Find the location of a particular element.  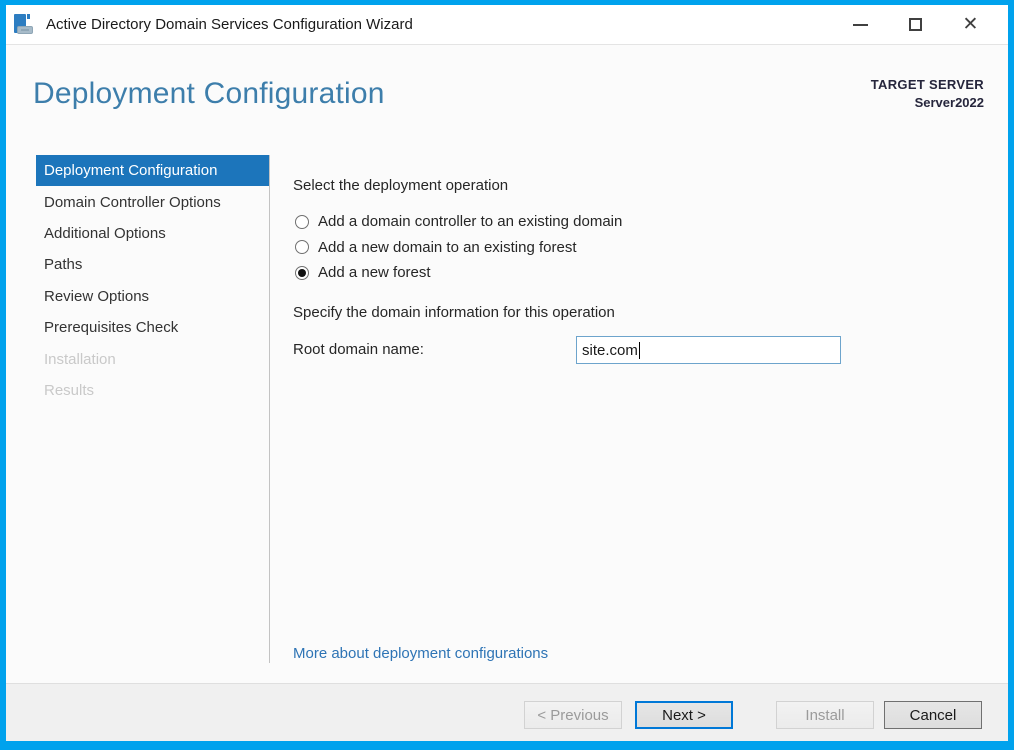

sidebar-item-prerequisites-check: Prerequisites Check is located at coordinates (152, 327).